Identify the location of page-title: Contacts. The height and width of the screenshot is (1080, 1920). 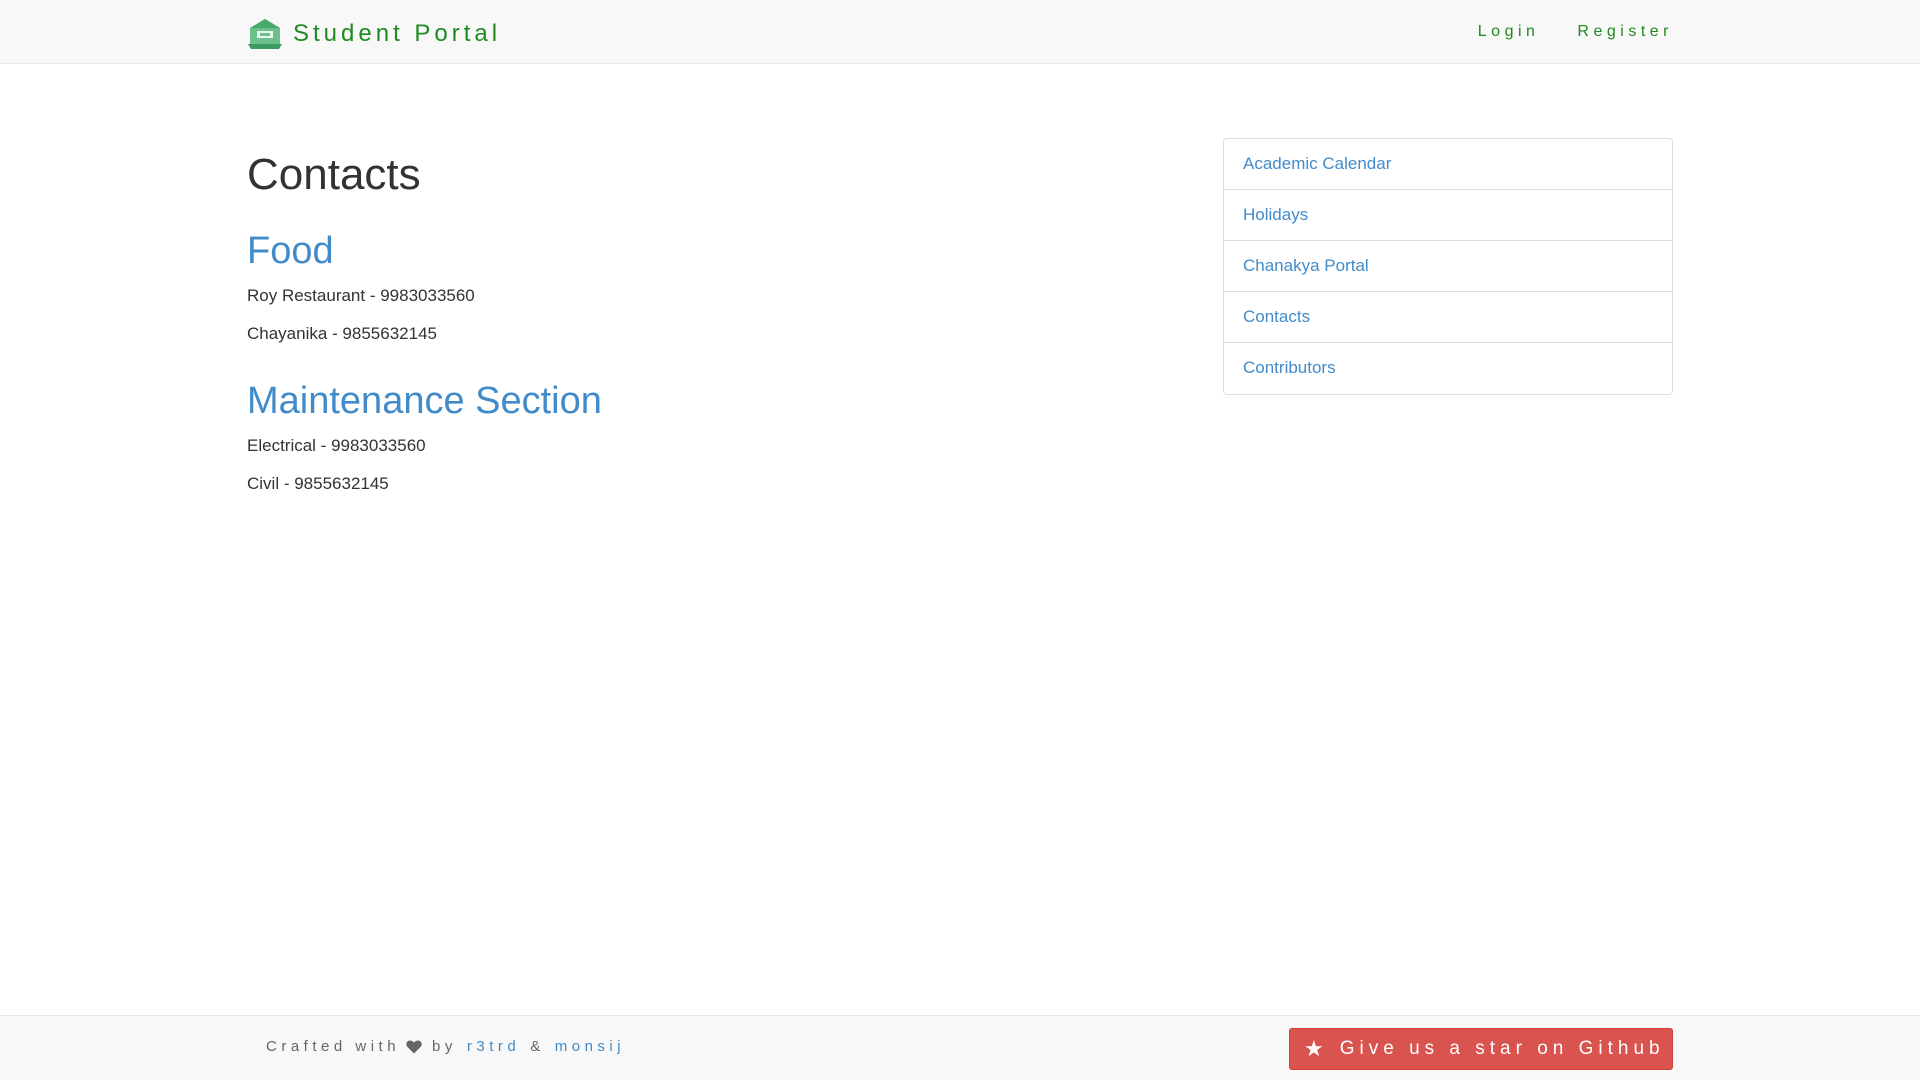
(334, 174).